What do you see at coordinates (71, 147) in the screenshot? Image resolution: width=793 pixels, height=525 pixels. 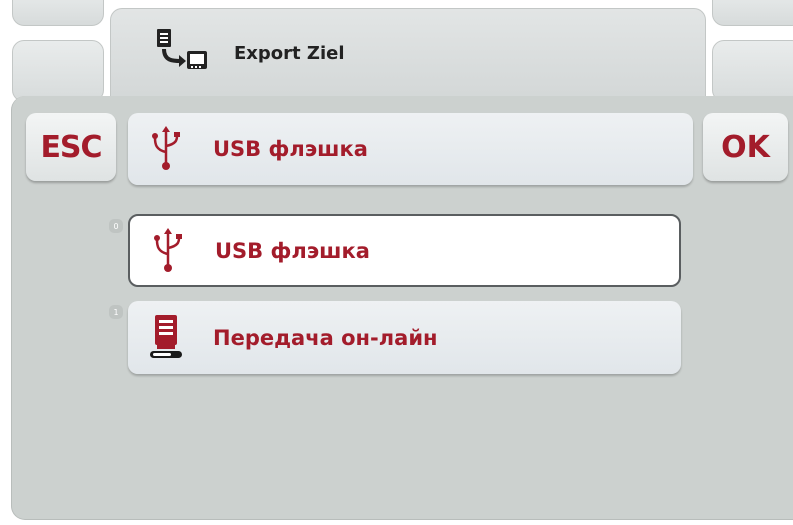 I see `esc-button: ESC` at bounding box center [71, 147].